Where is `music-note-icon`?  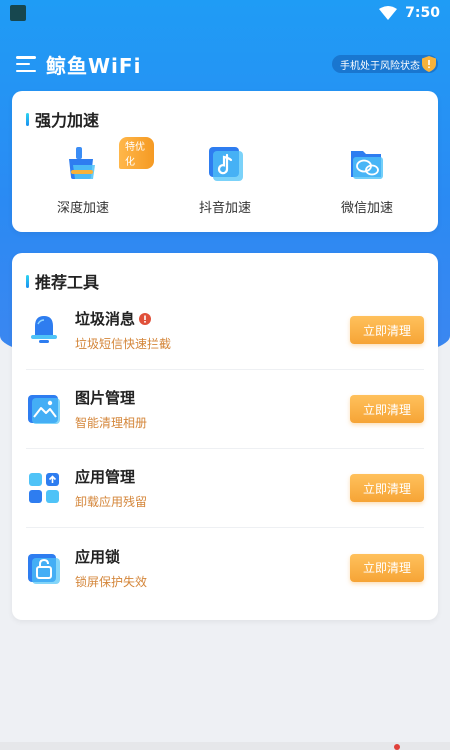 music-note-icon is located at coordinates (226, 164).